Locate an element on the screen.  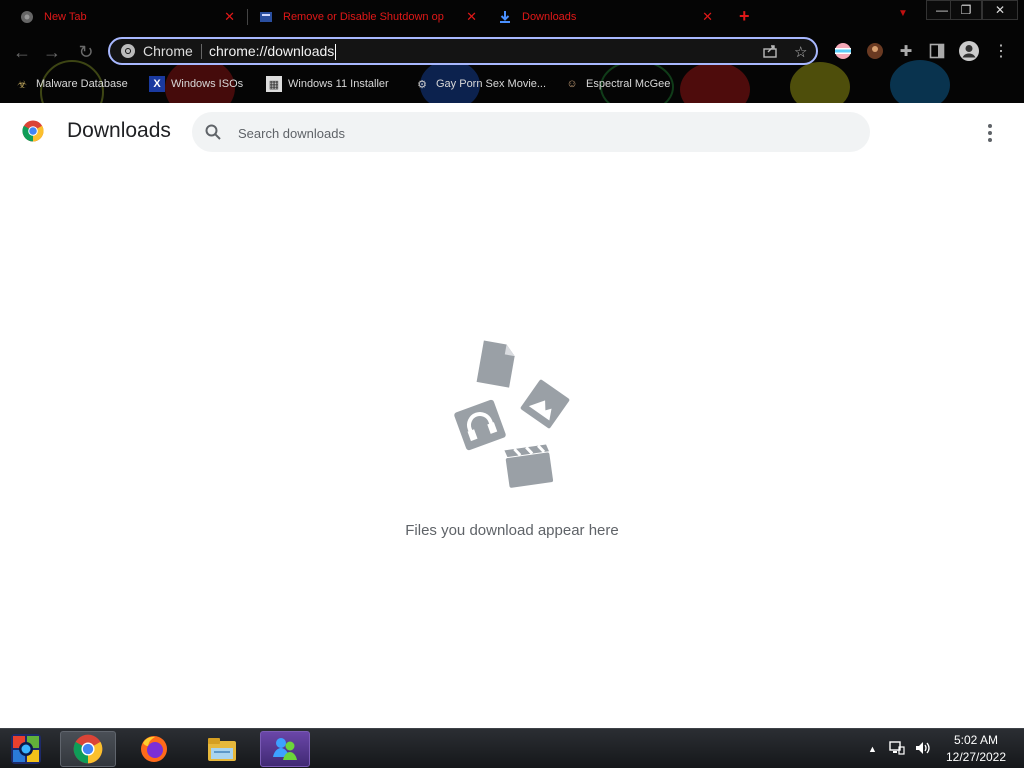
download-icon is located at coordinates (505, 17).